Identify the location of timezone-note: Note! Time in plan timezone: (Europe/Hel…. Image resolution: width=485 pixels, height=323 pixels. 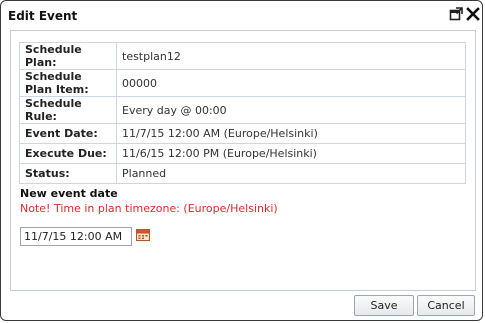
(149, 208).